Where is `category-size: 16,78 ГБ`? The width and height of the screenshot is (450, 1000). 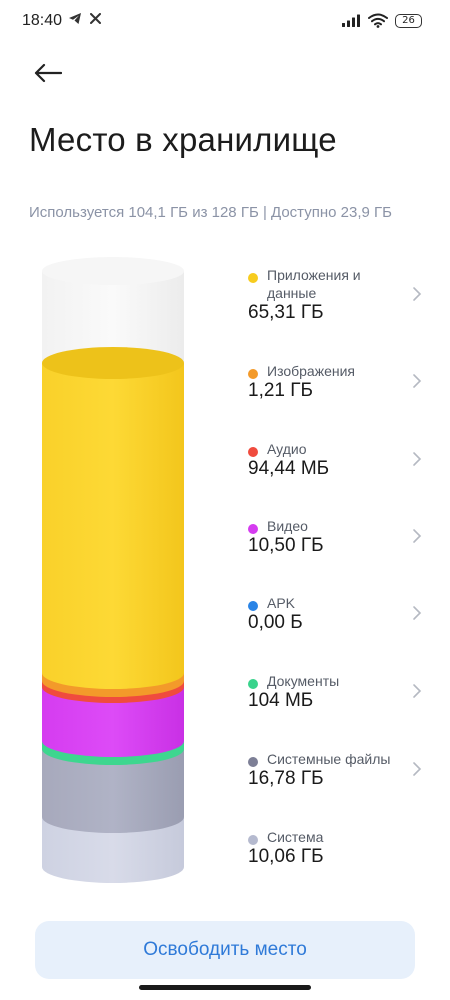 category-size: 16,78 ГБ is located at coordinates (286, 778).